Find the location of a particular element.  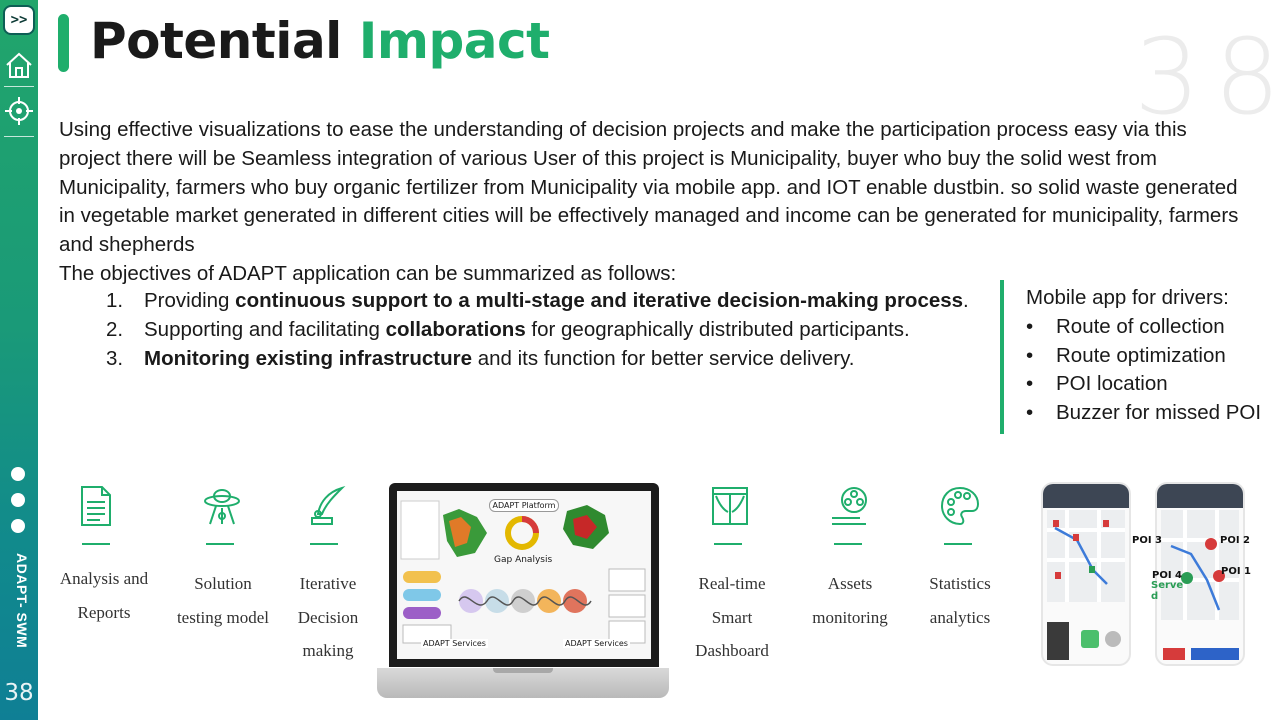

window-icon is located at coordinates (730, 506).